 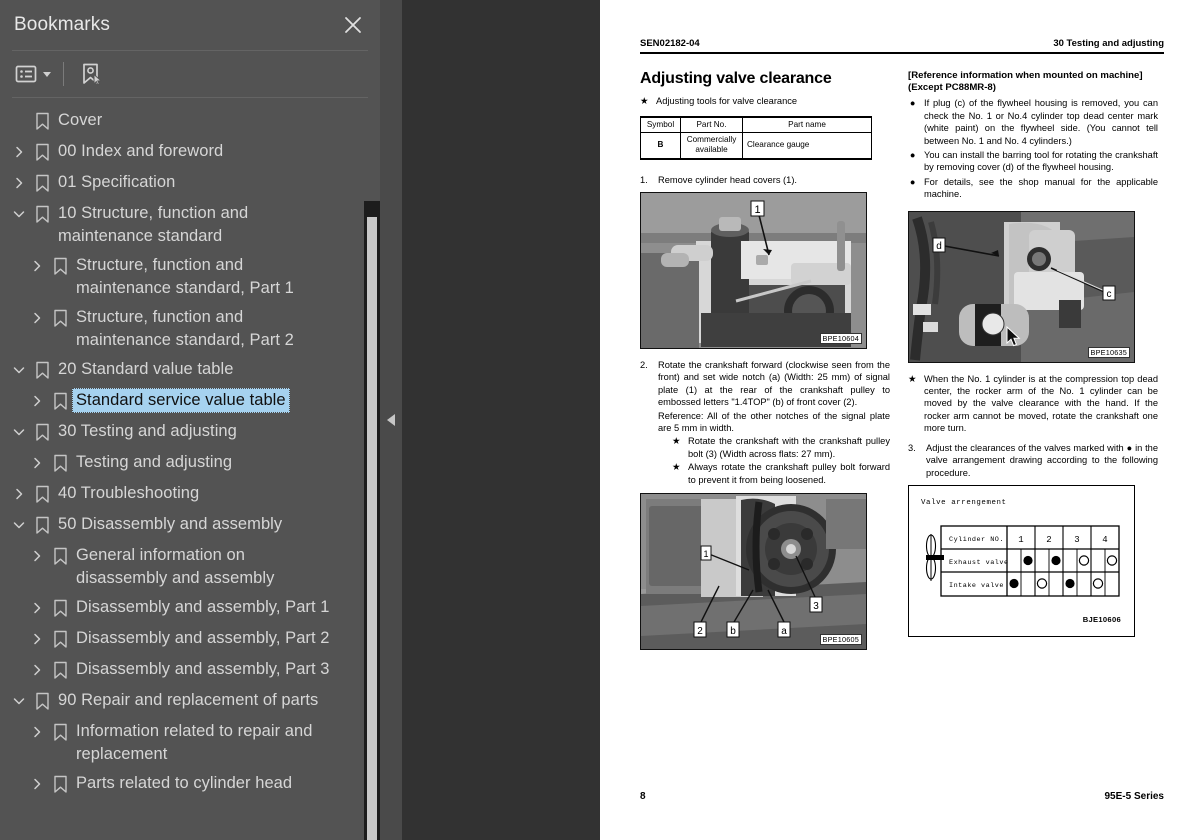 I want to click on bookmark-item: 90 Repair and replacement of parts, so click(x=182, y=701).